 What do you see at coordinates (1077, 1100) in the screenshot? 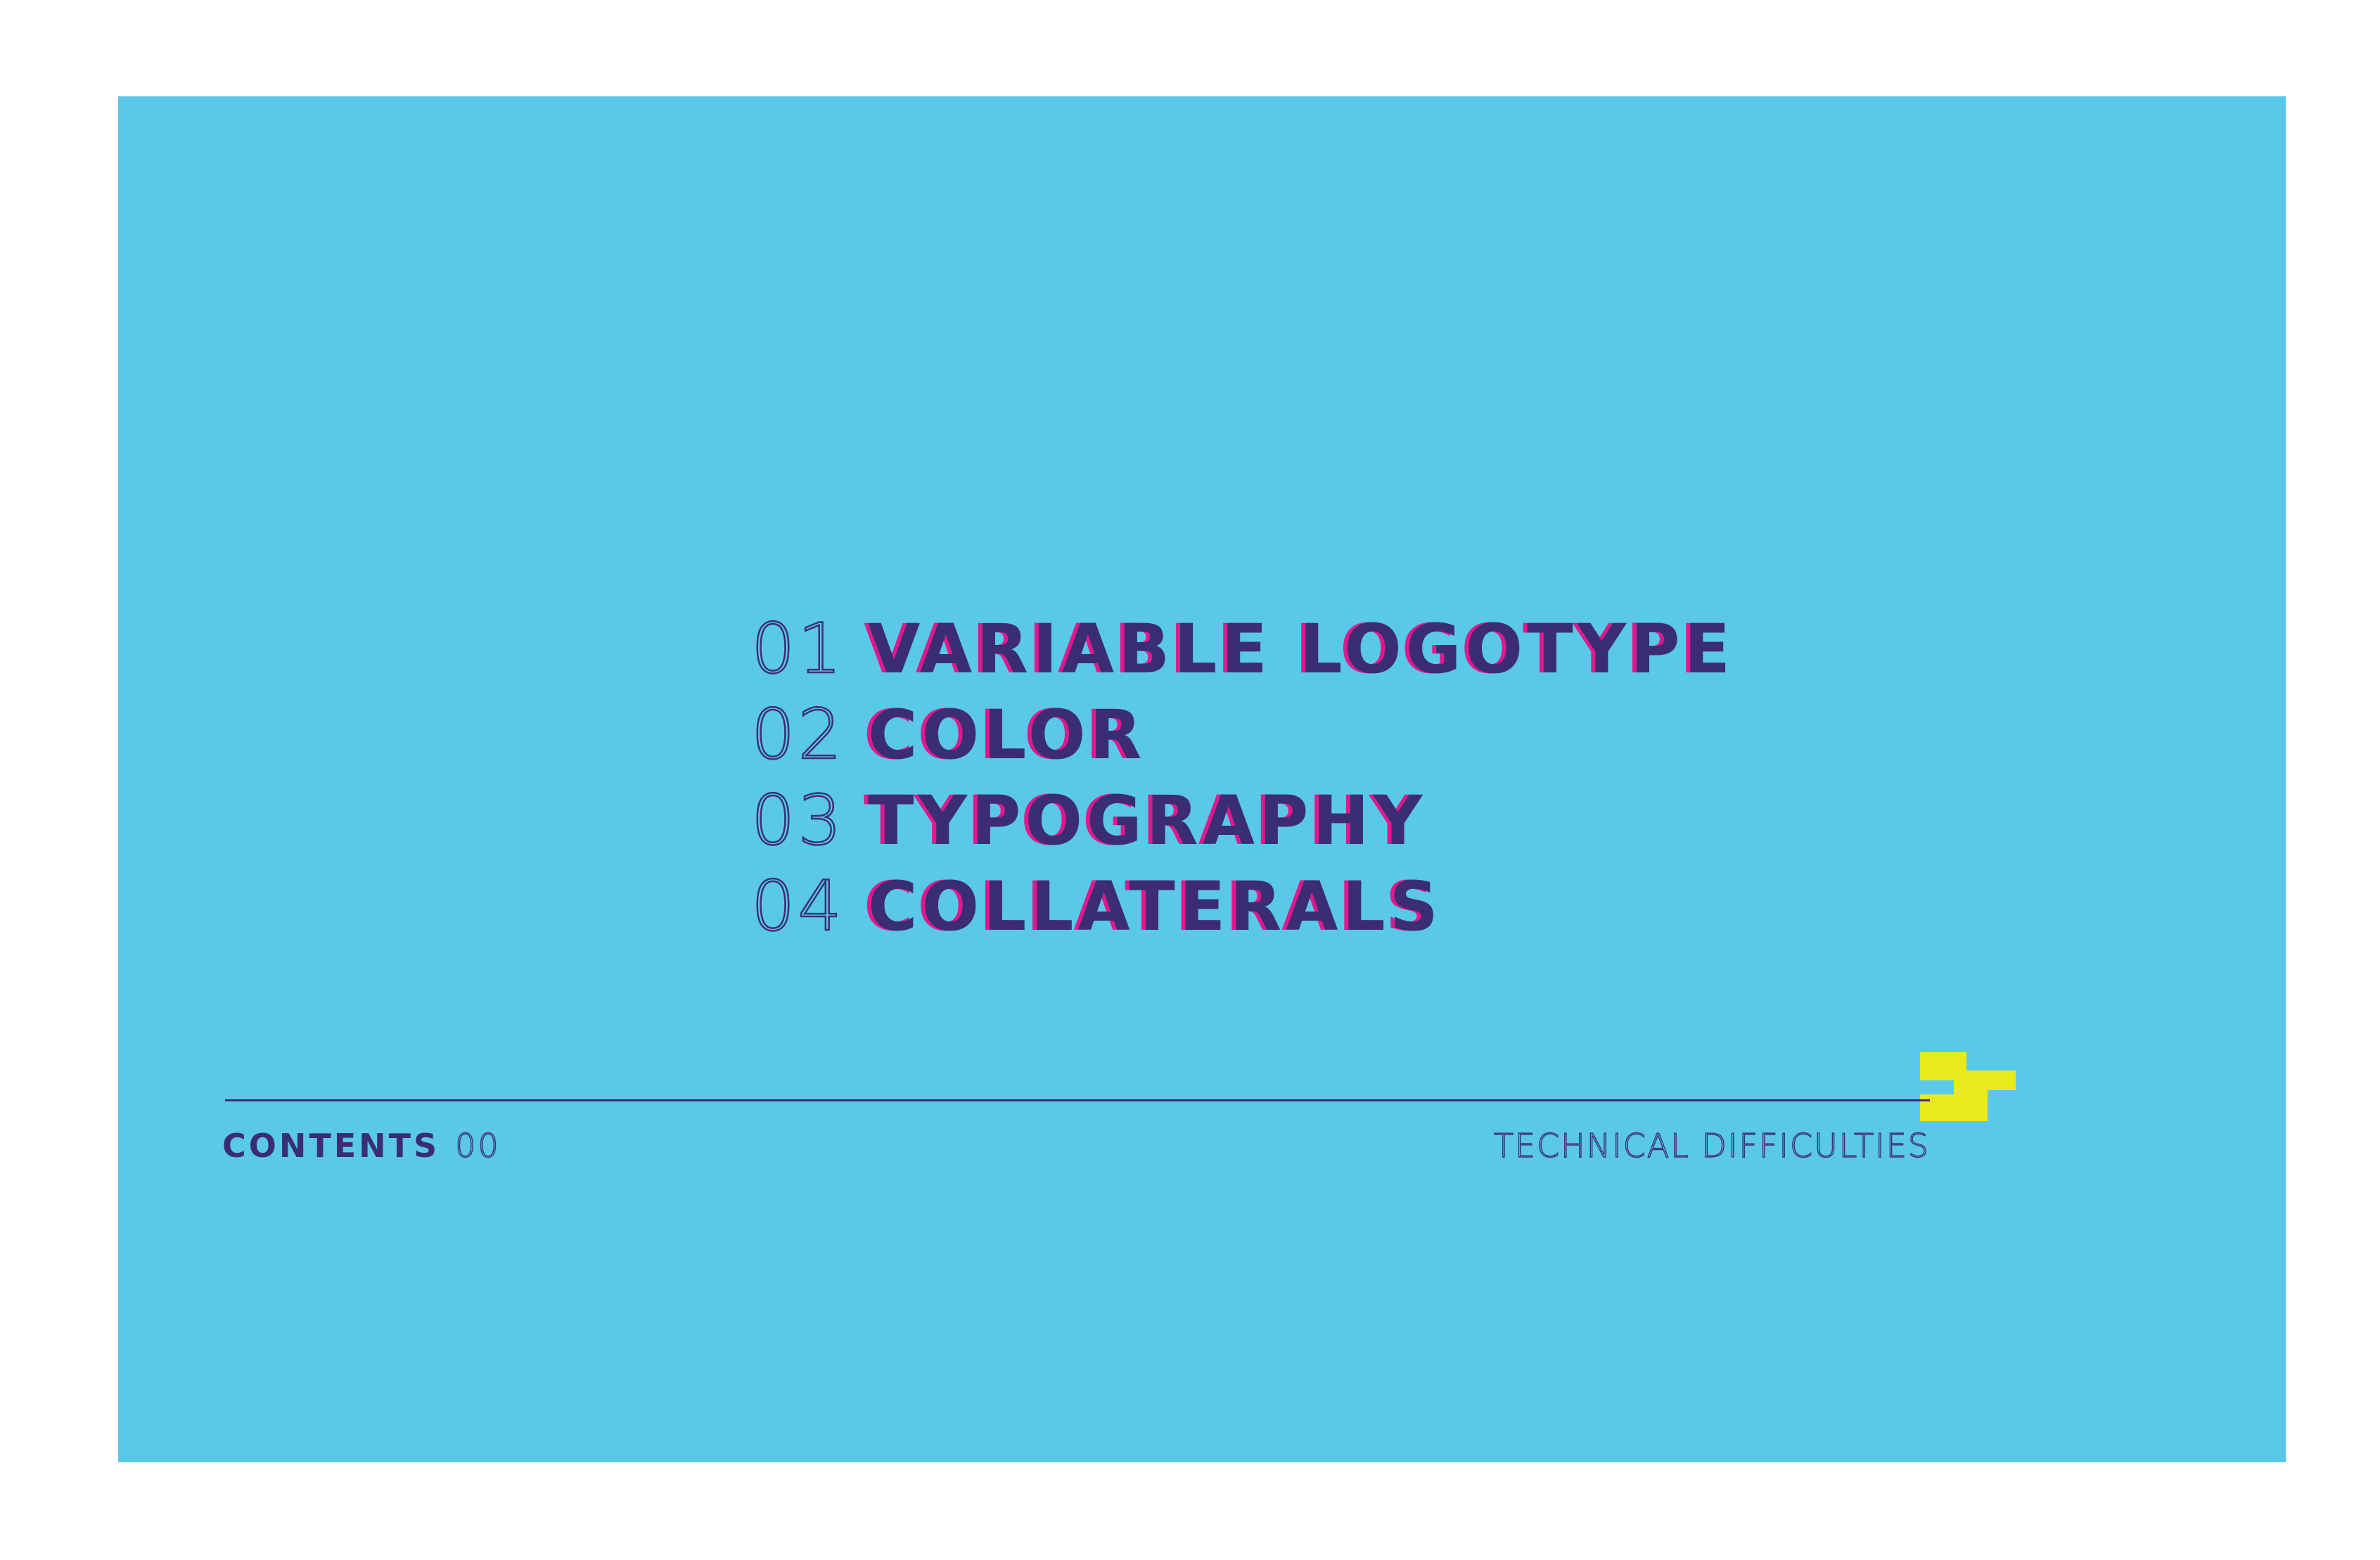
I see `footer-divider` at bounding box center [1077, 1100].